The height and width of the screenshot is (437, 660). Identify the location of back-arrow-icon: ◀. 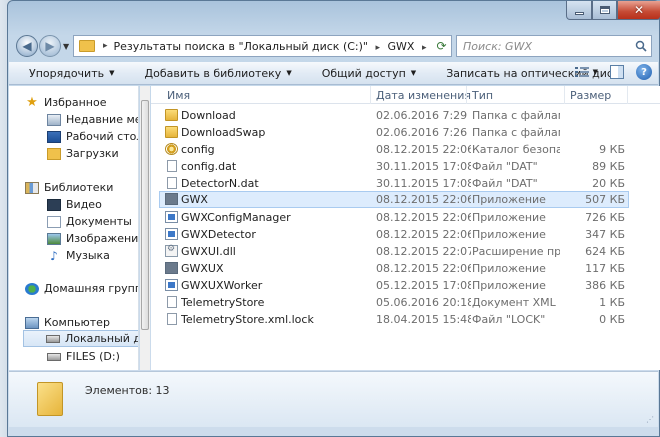
(27, 46).